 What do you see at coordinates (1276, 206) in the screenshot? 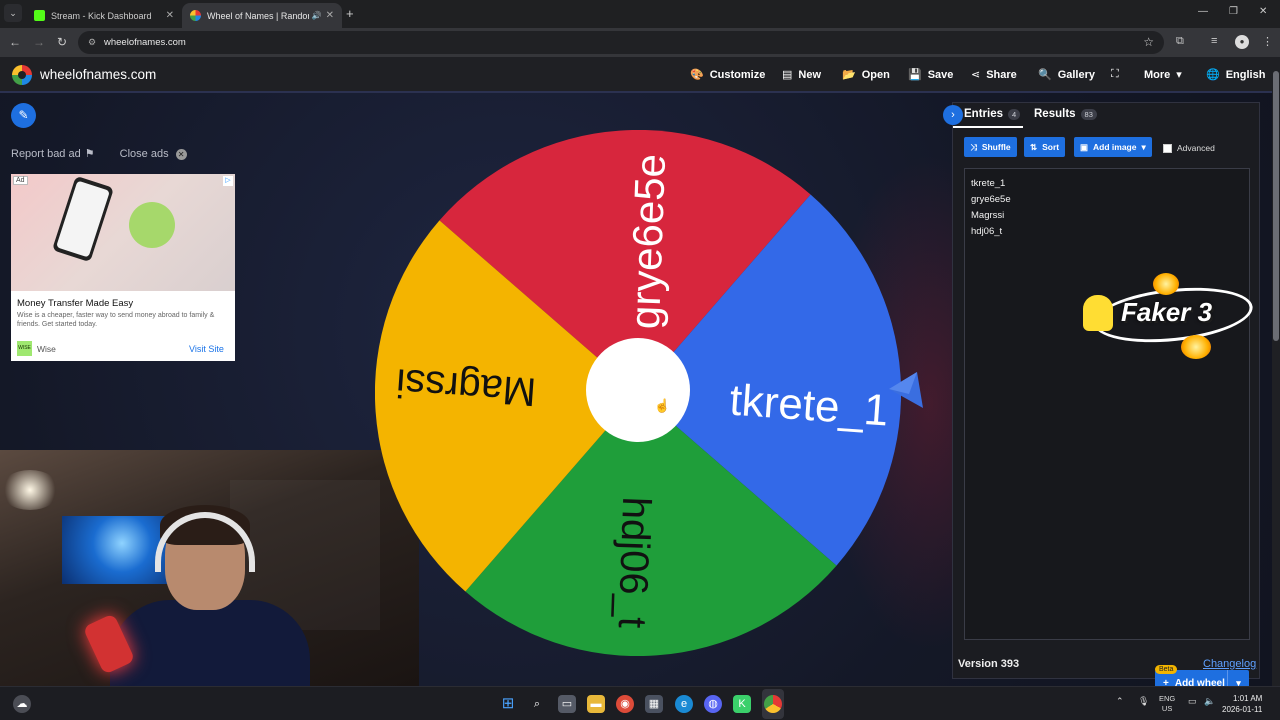
I see `scroll-thumb` at bounding box center [1276, 206].